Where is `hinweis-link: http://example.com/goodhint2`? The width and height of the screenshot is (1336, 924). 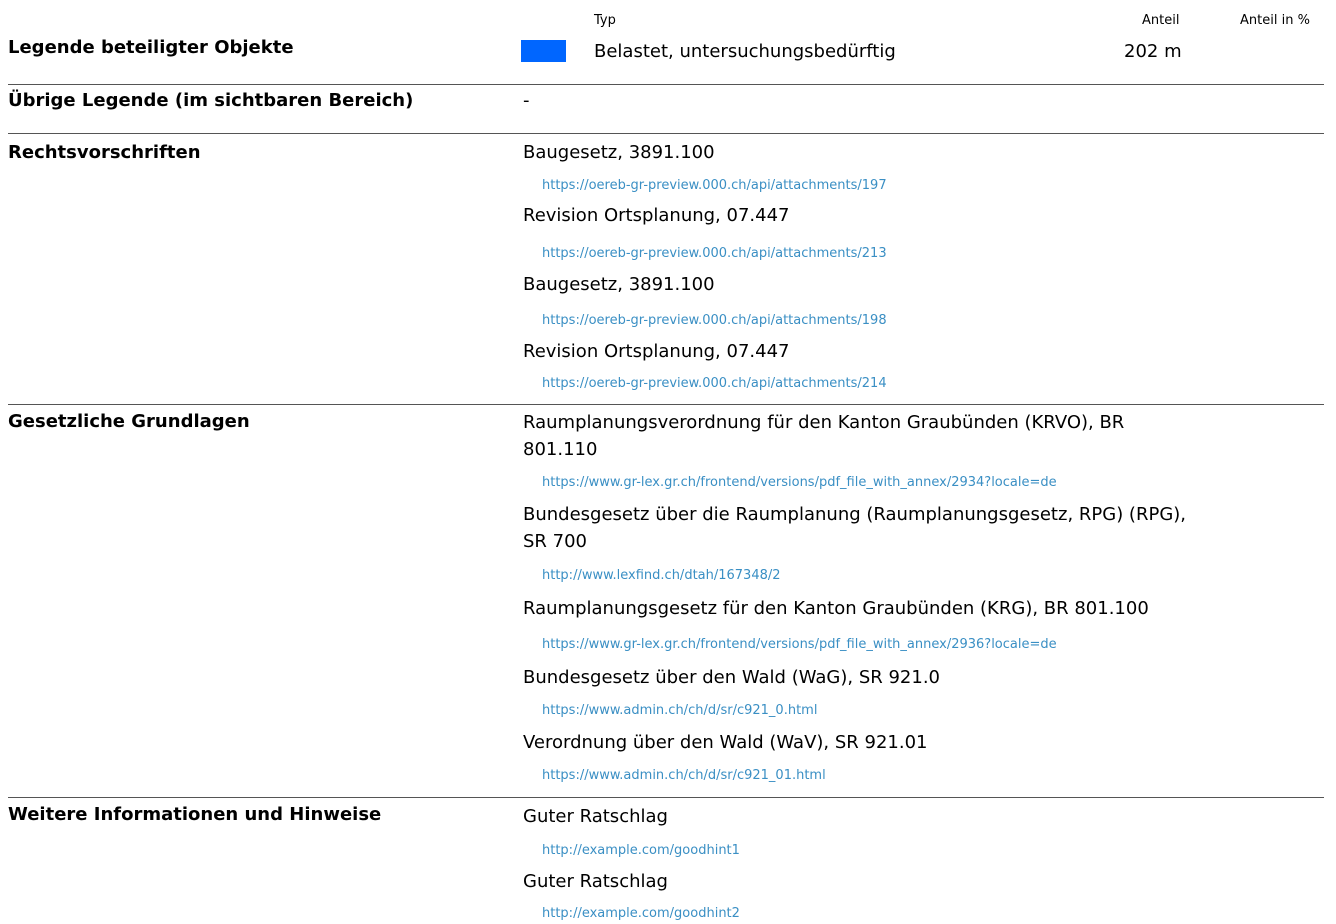 hinweis-link: http://example.com/goodhint2 is located at coordinates (641, 914).